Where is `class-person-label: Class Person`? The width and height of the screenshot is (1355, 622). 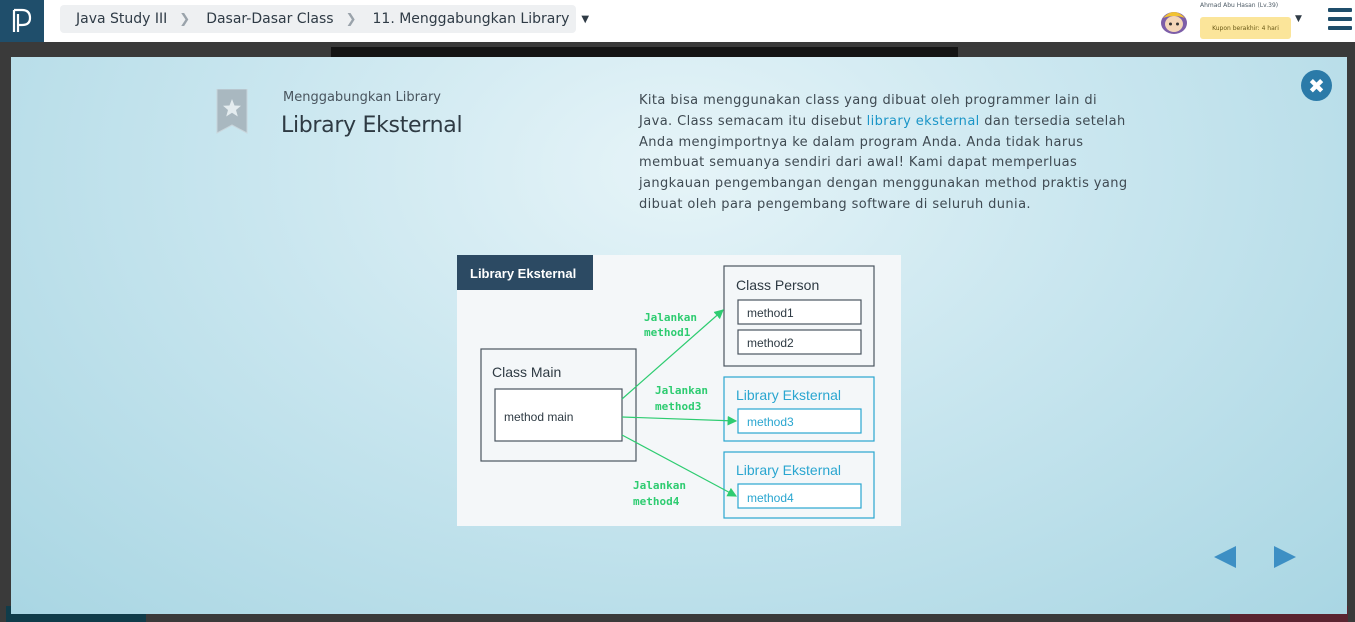 class-person-label: Class Person is located at coordinates (777, 285).